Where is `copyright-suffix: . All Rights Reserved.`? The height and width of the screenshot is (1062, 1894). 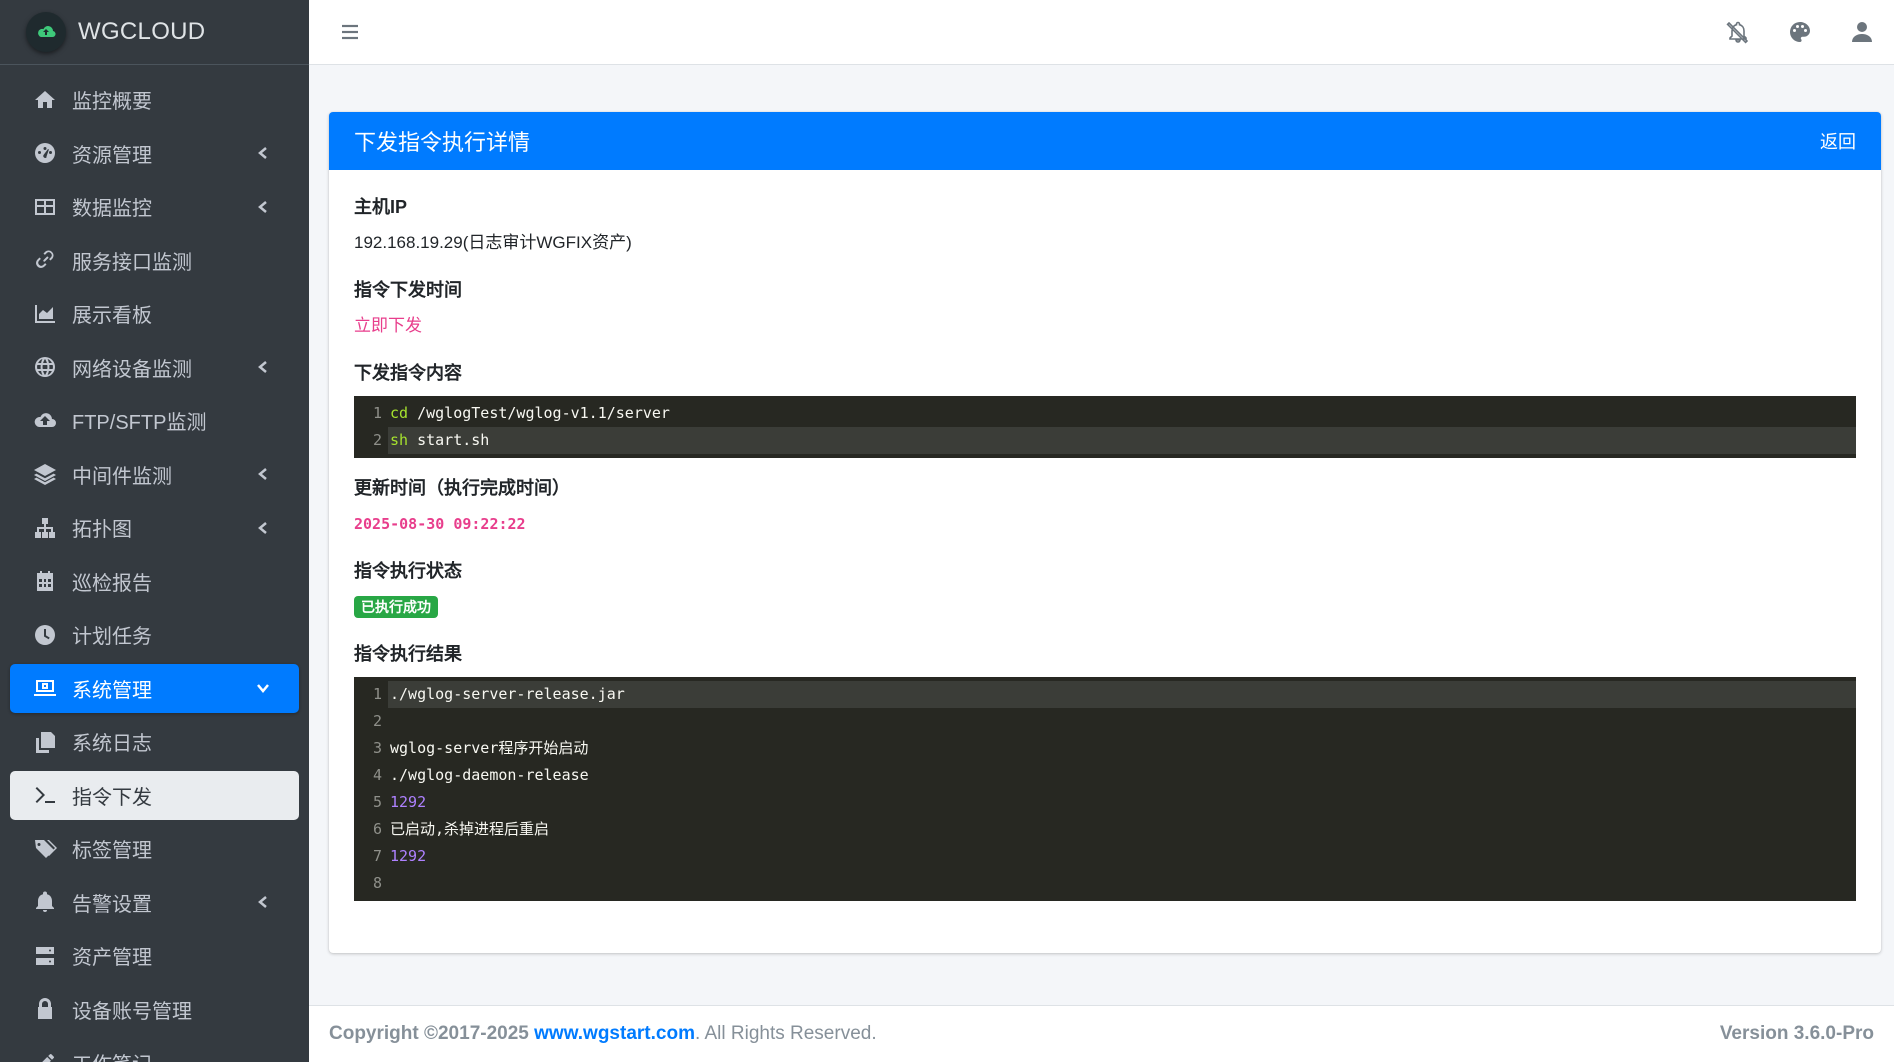 copyright-suffix: . All Rights Reserved. is located at coordinates (785, 1033).